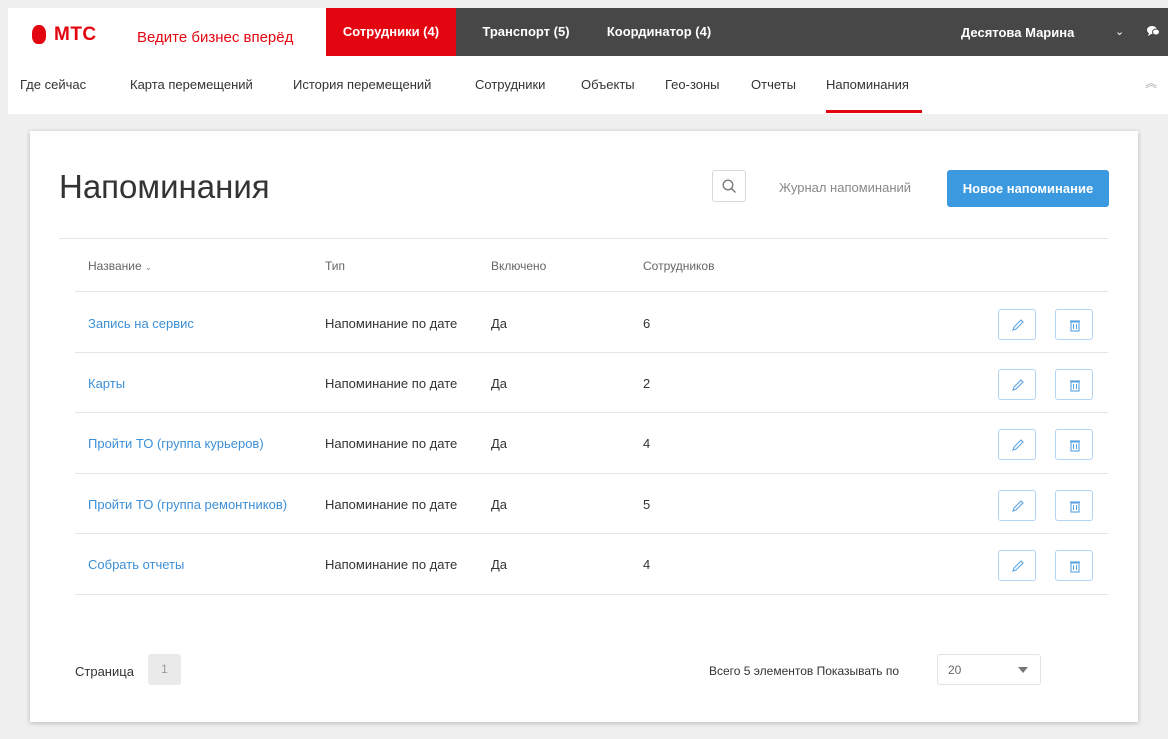 The image size is (1168, 739). I want to click on page-title: Напоминания, so click(164, 186).